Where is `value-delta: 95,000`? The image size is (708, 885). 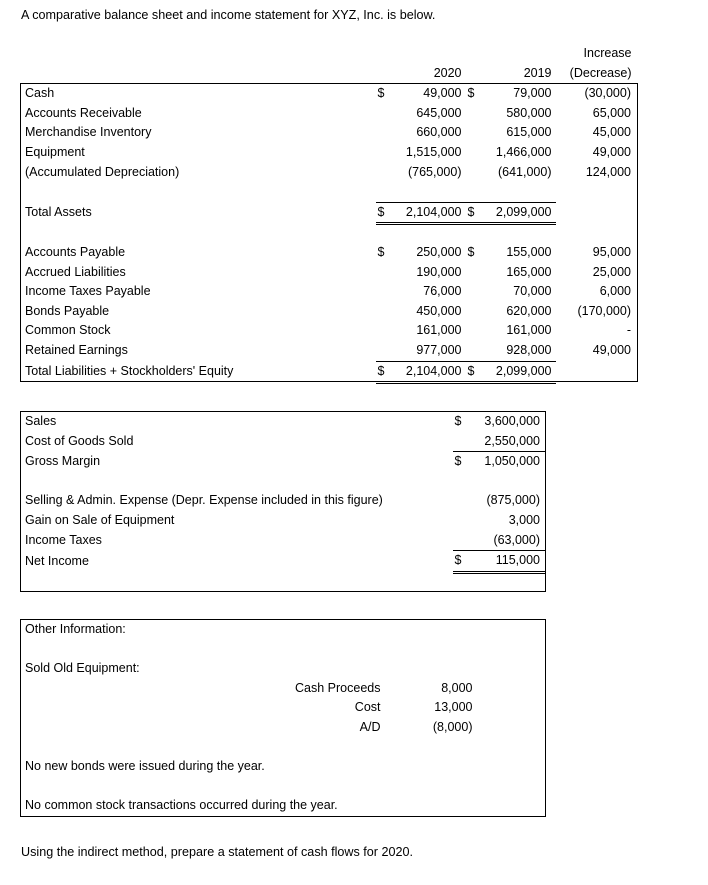
value-delta: 95,000 is located at coordinates (596, 252).